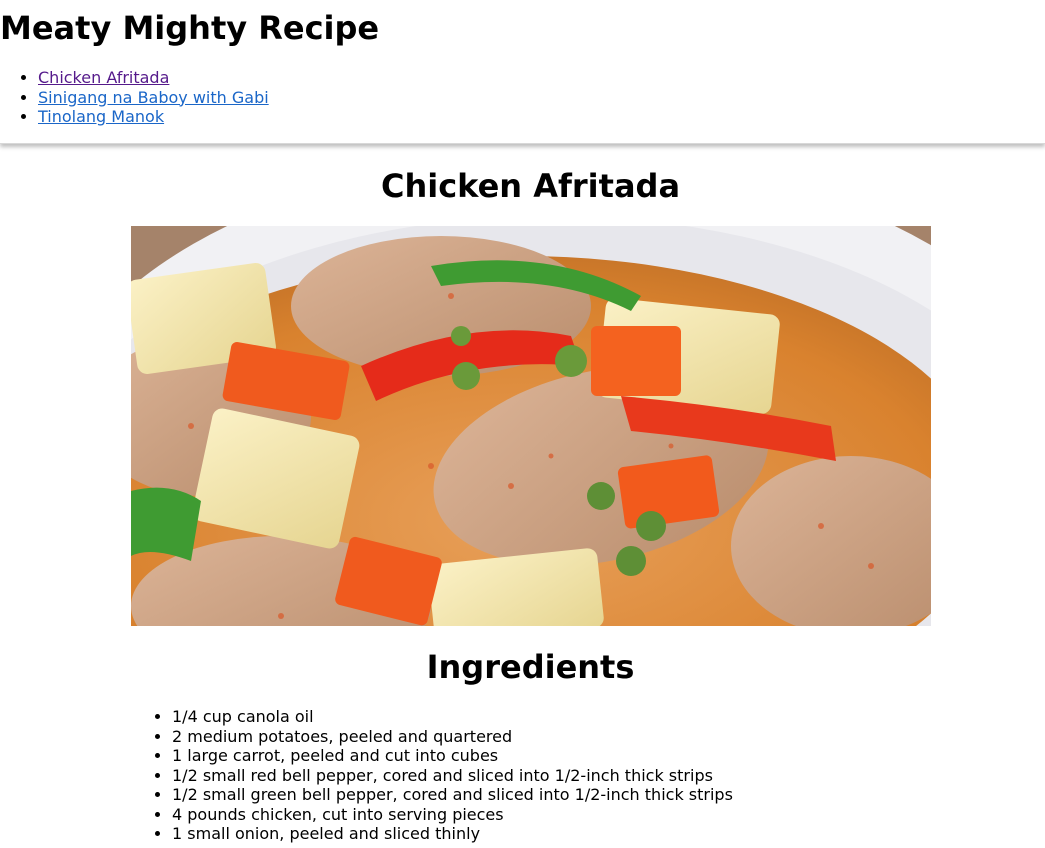 This screenshot has height=848, width=1045. I want to click on ingredient-item: 1/4 cup canola oil, so click(452, 717).